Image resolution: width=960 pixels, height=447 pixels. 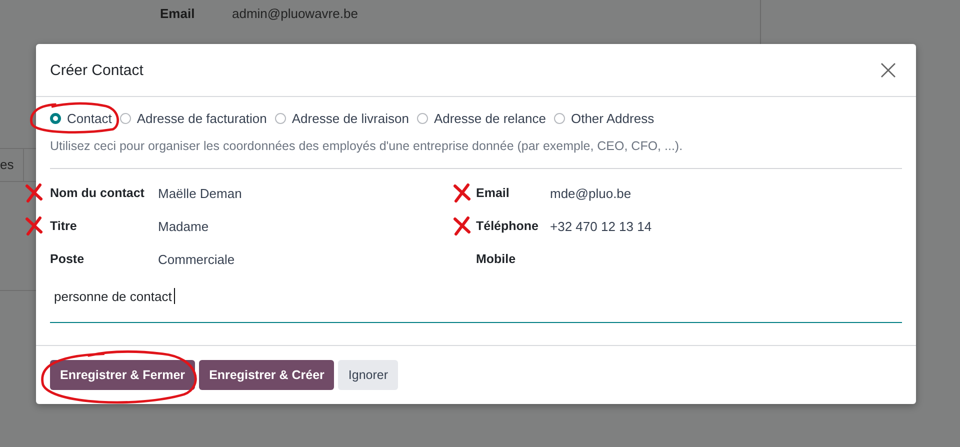 I want to click on radio-option: Other Address, so click(x=604, y=118).